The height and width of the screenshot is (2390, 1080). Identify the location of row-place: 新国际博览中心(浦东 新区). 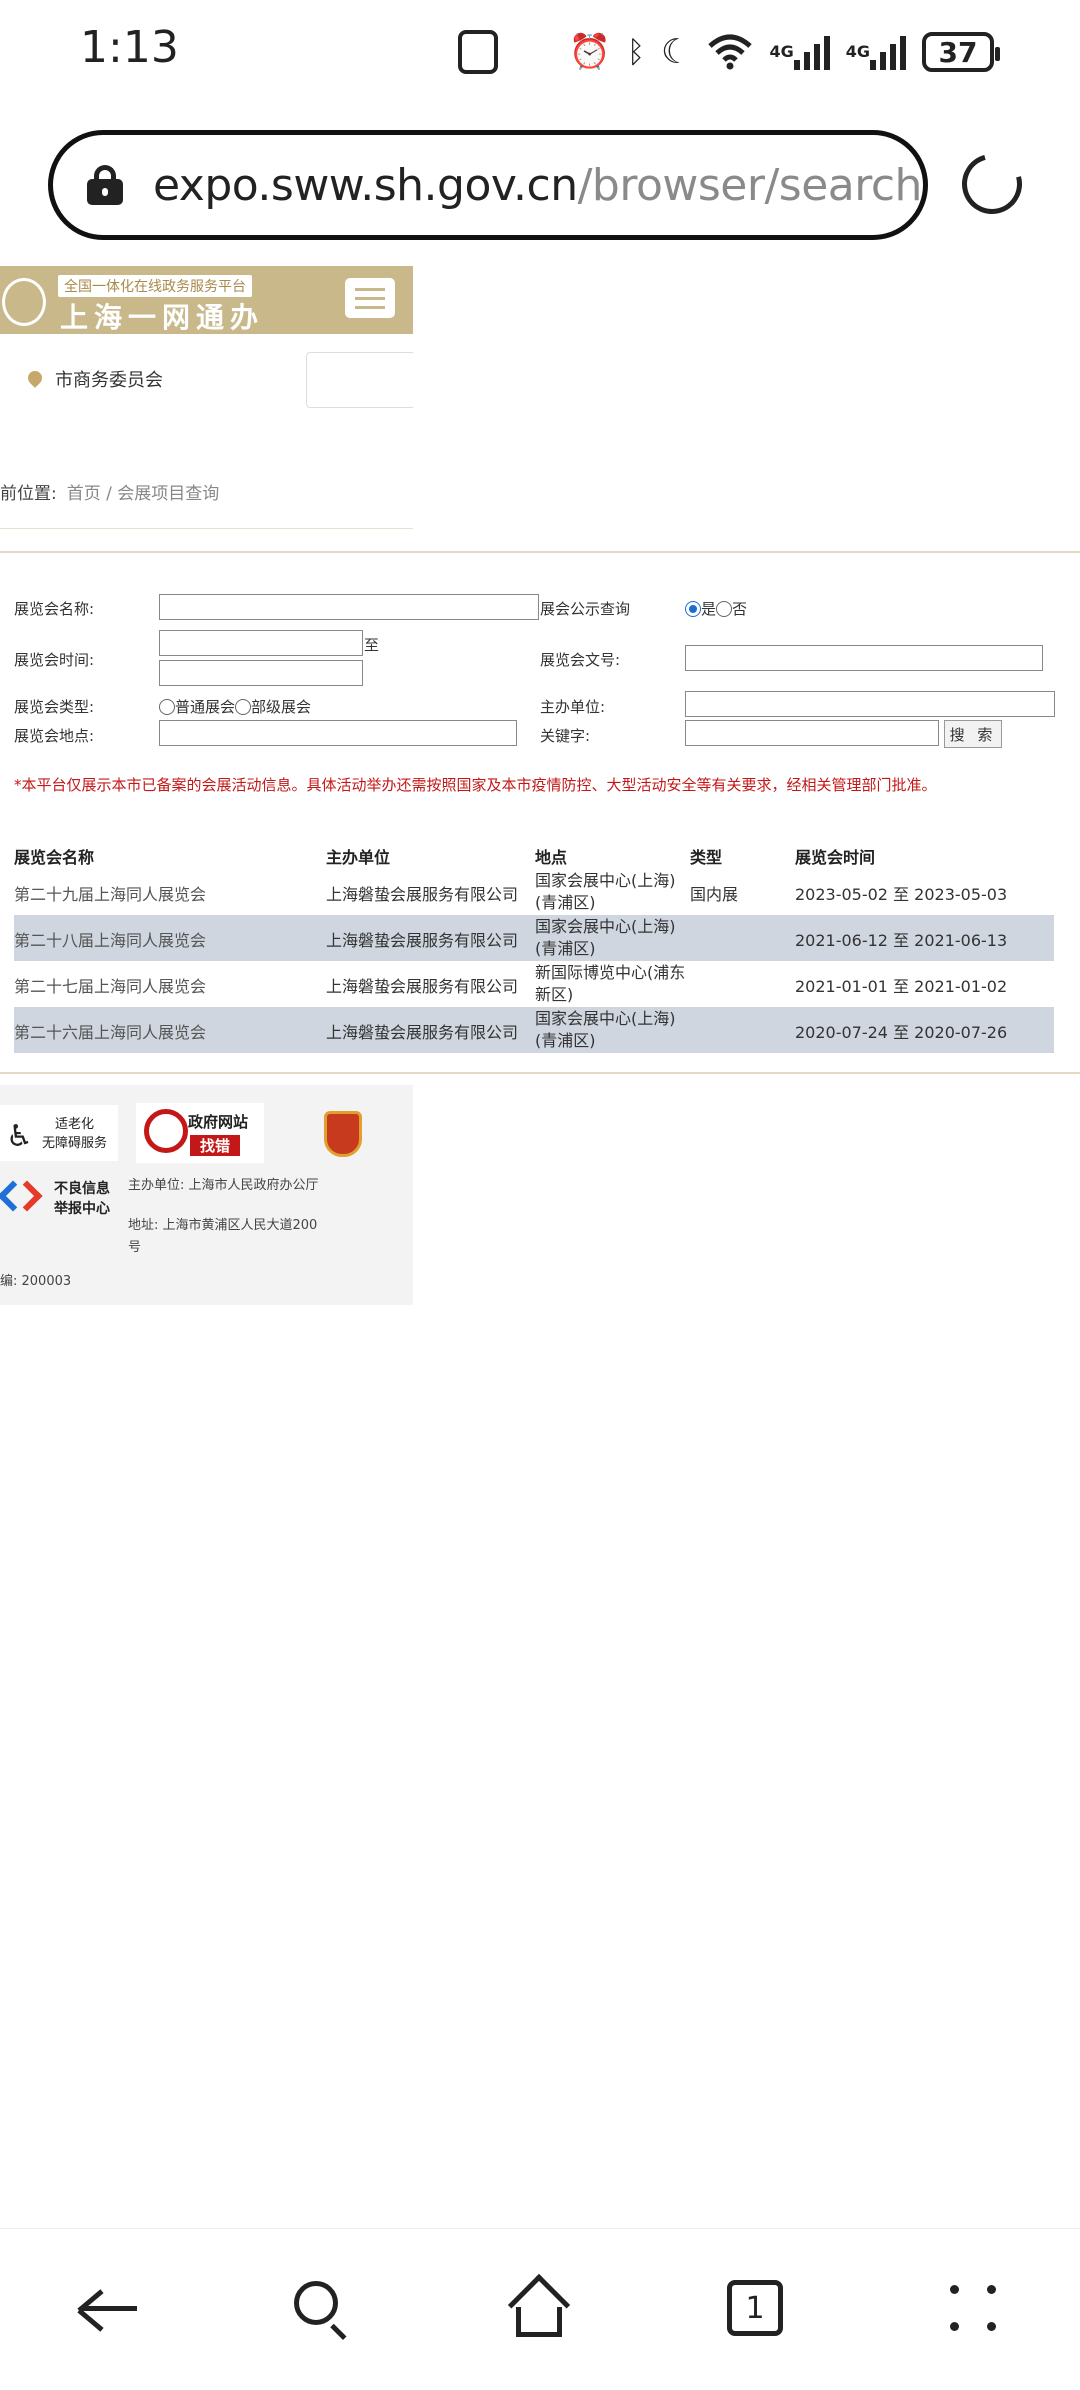
(610, 983).